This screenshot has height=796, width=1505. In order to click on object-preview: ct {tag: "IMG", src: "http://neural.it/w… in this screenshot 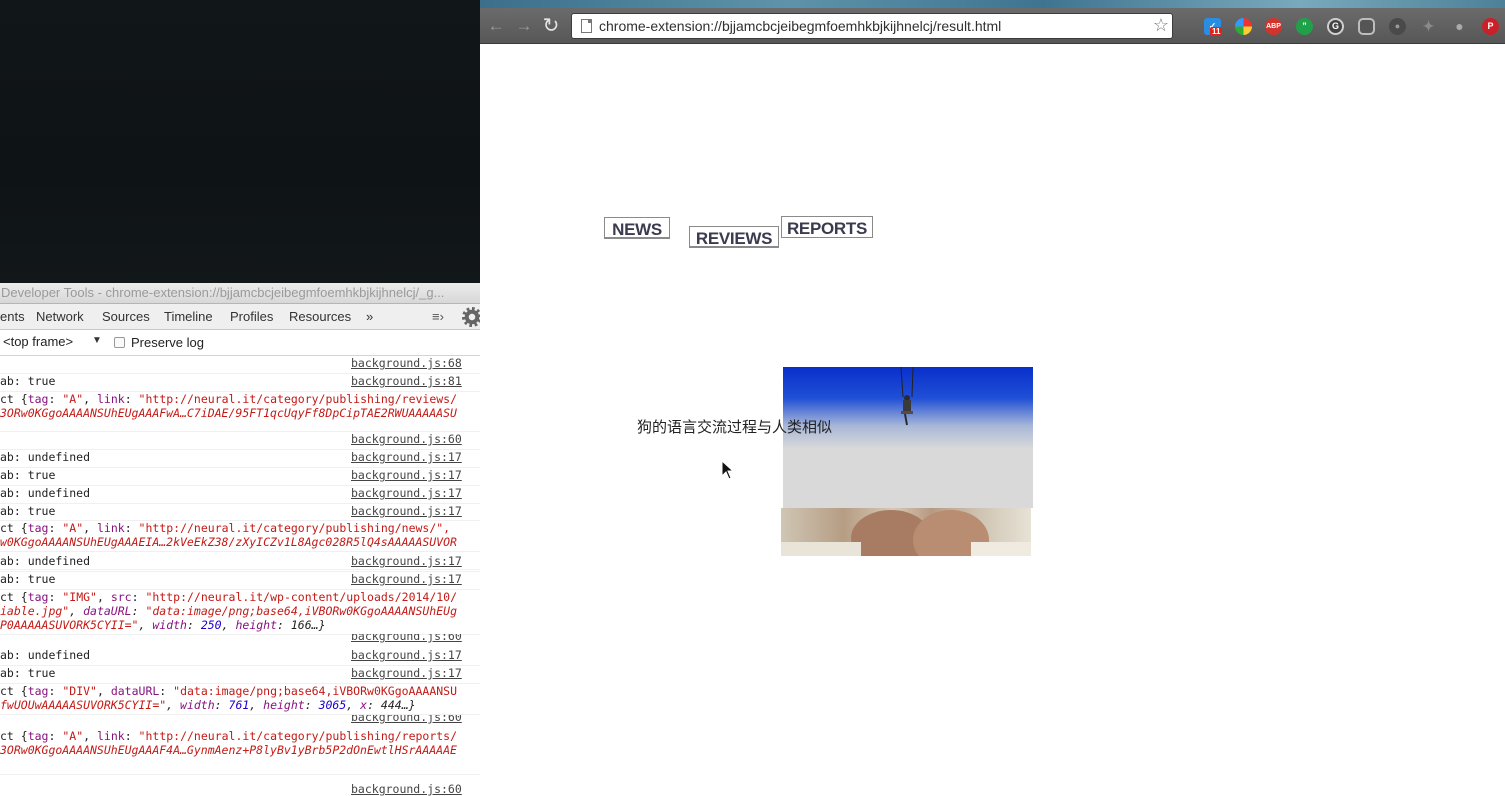, I will do `click(229, 597)`.